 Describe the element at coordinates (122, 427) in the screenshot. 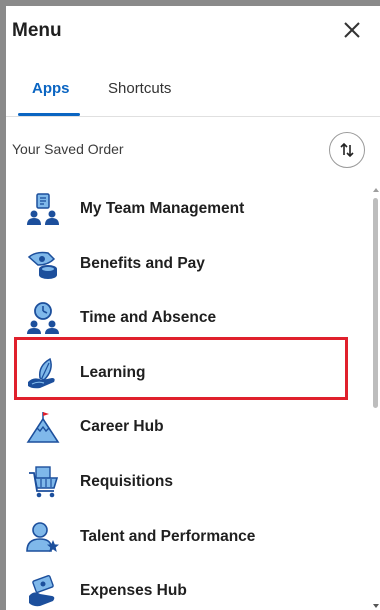

I see `app-label: Career Hub` at that location.